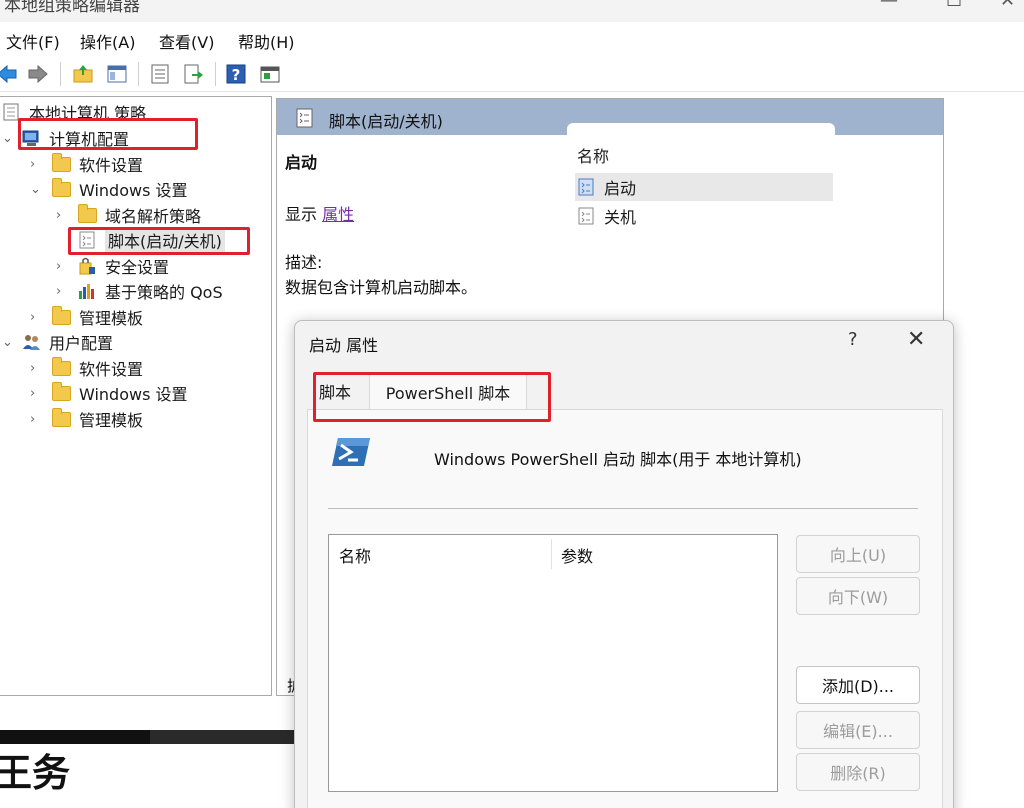 Image resolution: width=1024 pixels, height=808 pixels. What do you see at coordinates (160, 74) in the screenshot?
I see `properties-icon` at bounding box center [160, 74].